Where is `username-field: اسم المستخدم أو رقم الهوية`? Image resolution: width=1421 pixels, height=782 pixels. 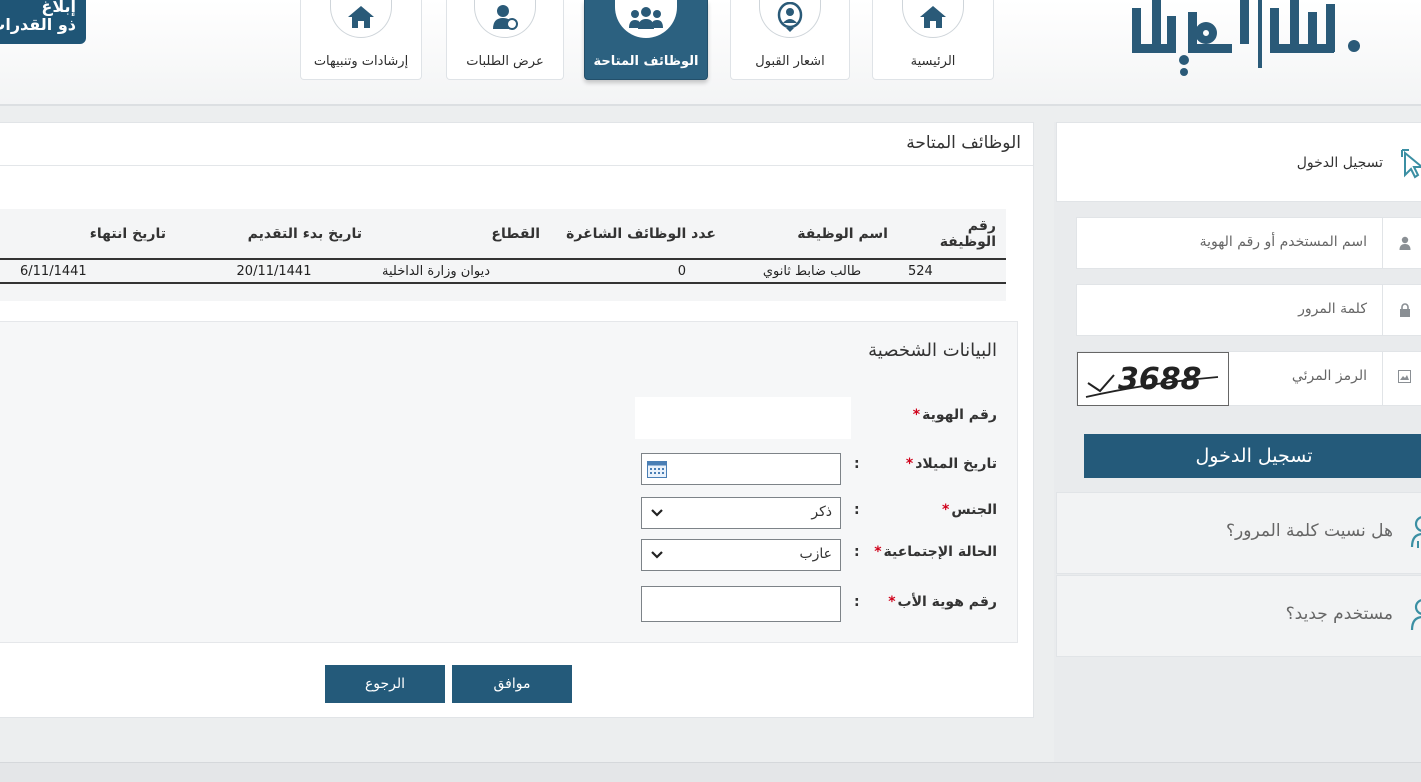 username-field: اسم المستخدم أو رقم الهوية is located at coordinates (1248, 243).